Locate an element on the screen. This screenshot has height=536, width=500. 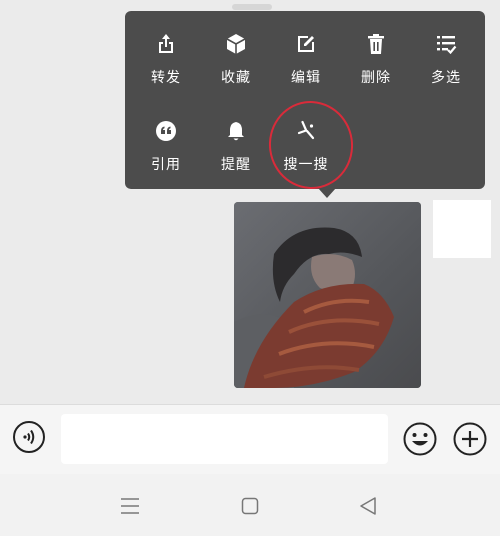
voice-icon is located at coordinates (29, 437).